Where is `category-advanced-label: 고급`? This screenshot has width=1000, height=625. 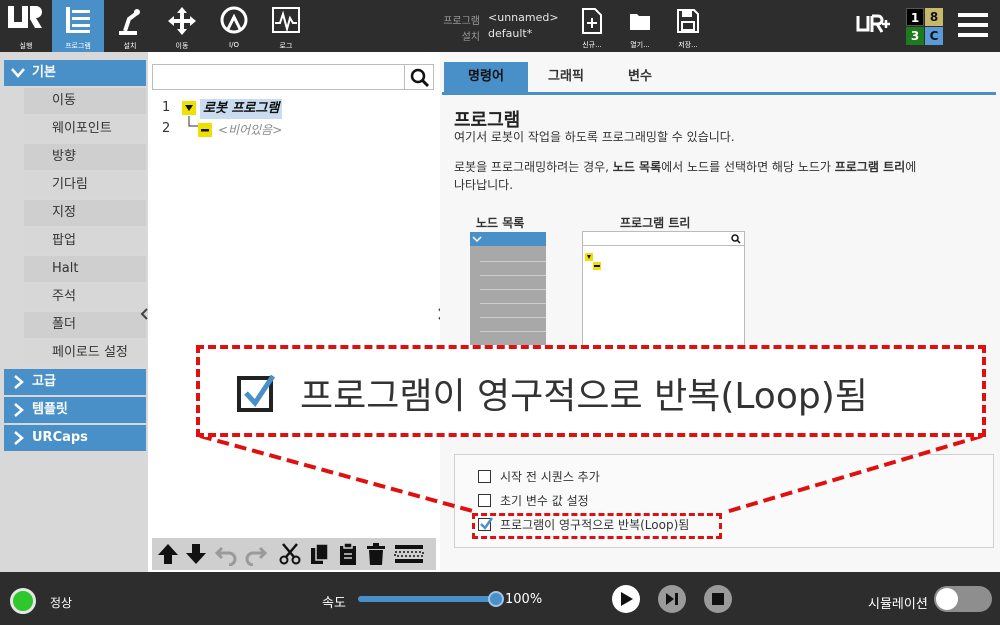 category-advanced-label: 고급 is located at coordinates (44, 381).